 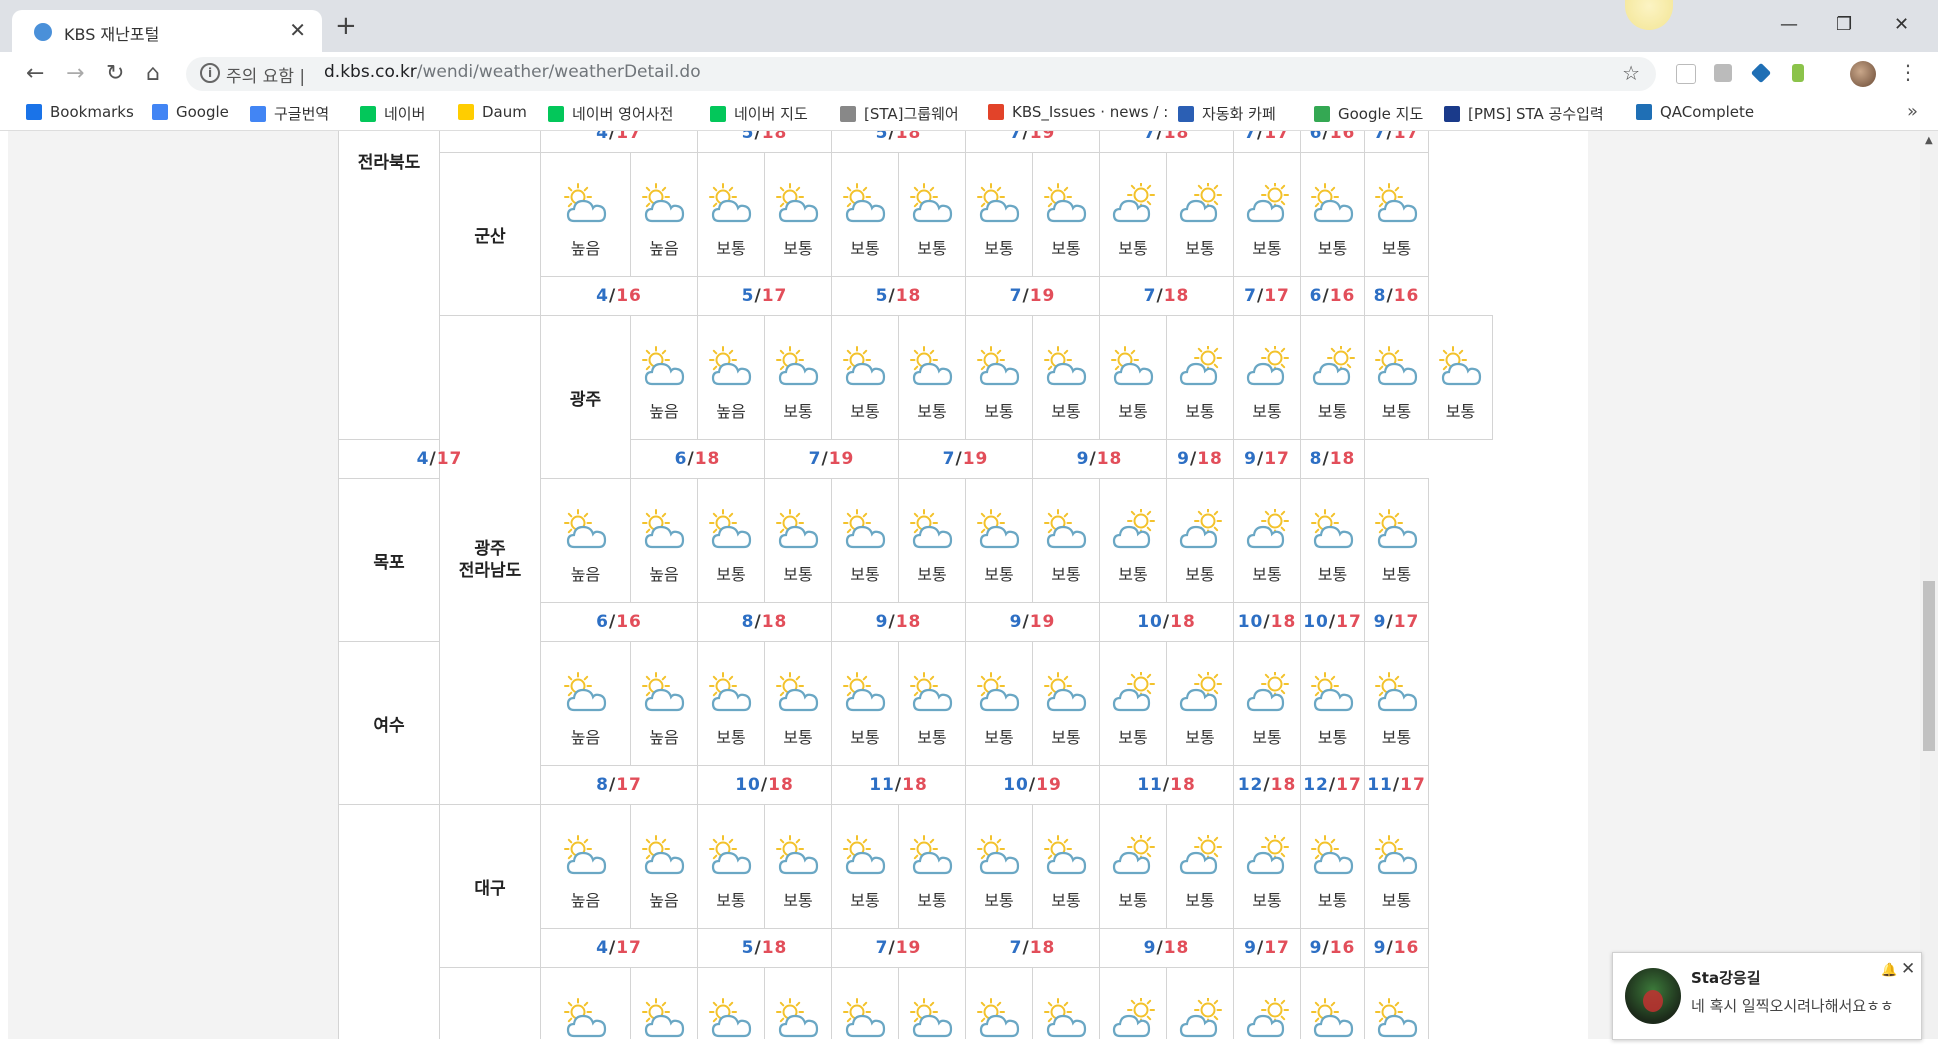 What do you see at coordinates (1863, 74) in the screenshot?
I see `profile-avatar` at bounding box center [1863, 74].